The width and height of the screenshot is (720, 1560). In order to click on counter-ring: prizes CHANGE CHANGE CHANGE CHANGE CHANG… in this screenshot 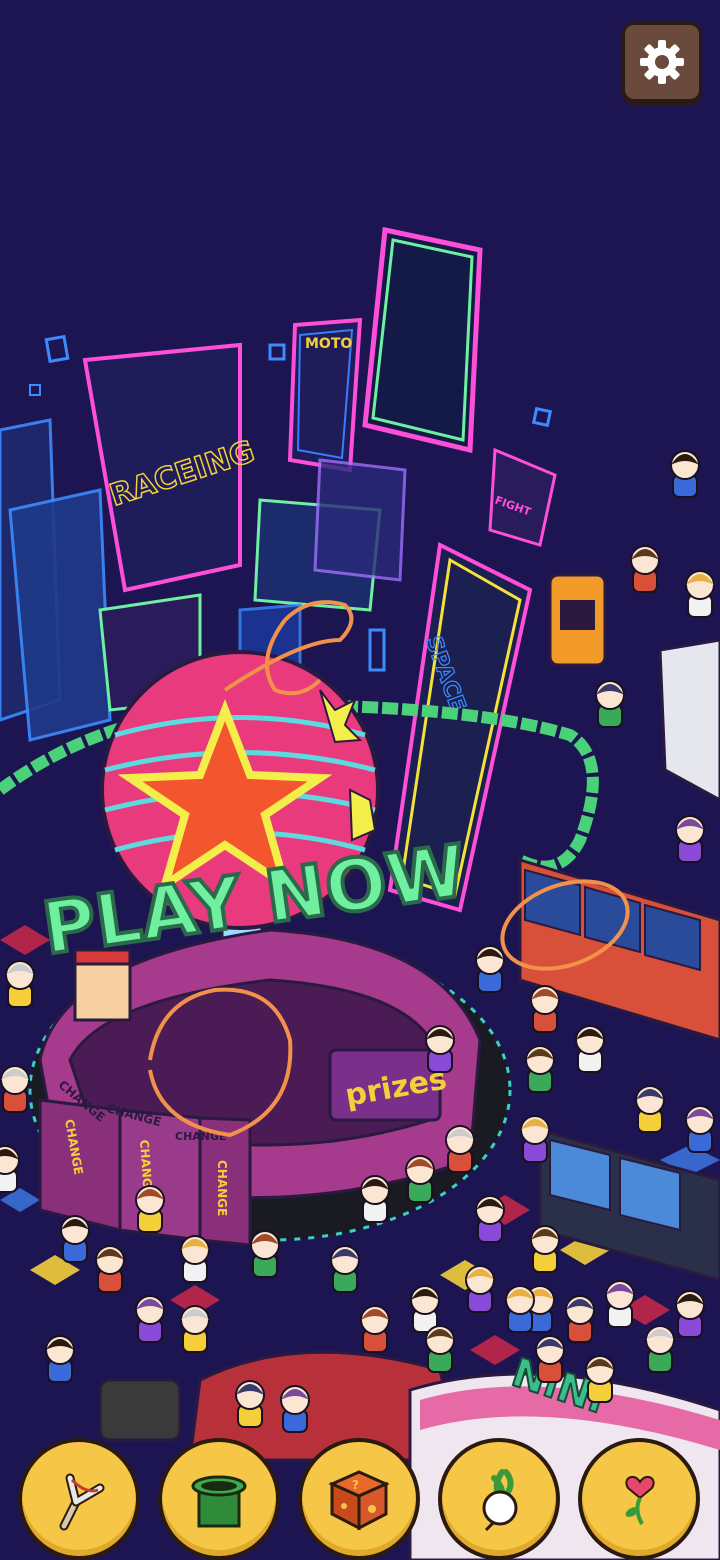, I will do `click(270, 1087)`.